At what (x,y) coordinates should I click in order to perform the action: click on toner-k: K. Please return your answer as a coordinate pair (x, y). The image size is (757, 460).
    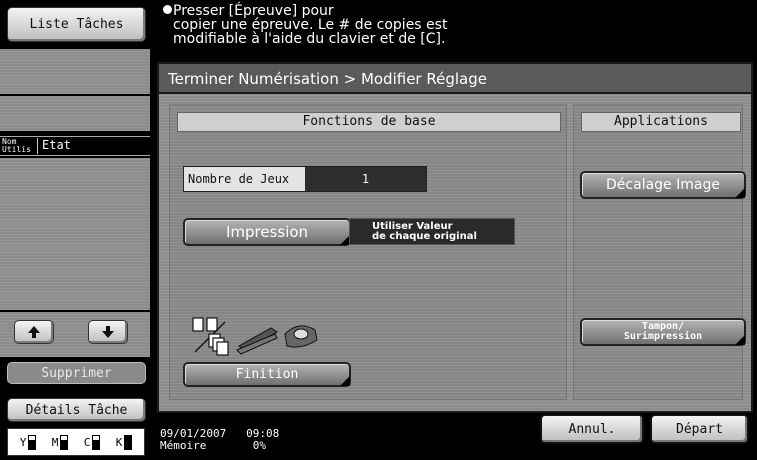
    Looking at the image, I should click on (124, 442).